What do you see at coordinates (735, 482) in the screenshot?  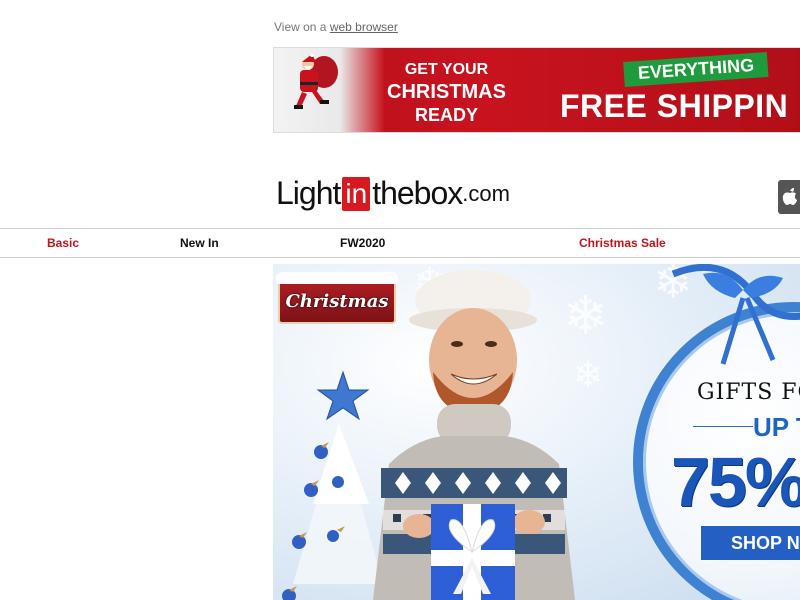 I see `discount-percent: 75%` at bounding box center [735, 482].